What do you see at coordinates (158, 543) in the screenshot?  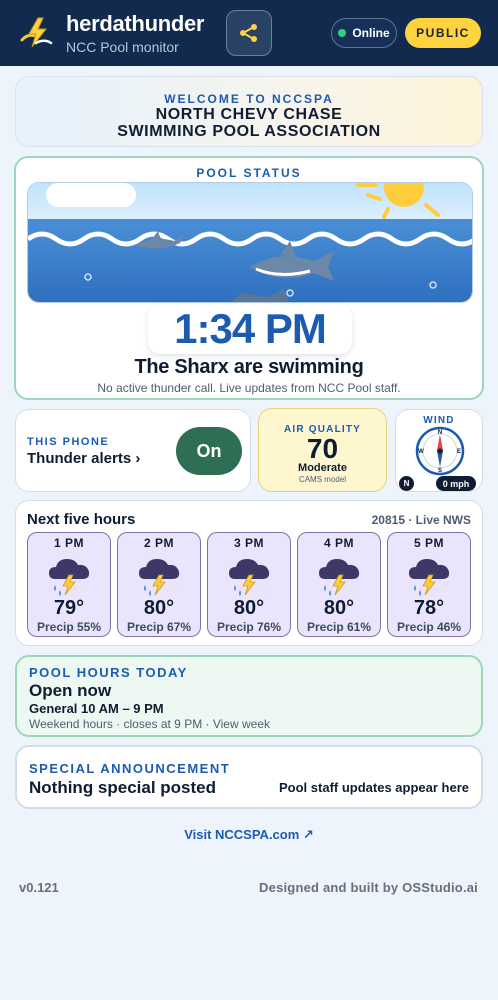 I see `forecast-hour-time: 2 PM` at bounding box center [158, 543].